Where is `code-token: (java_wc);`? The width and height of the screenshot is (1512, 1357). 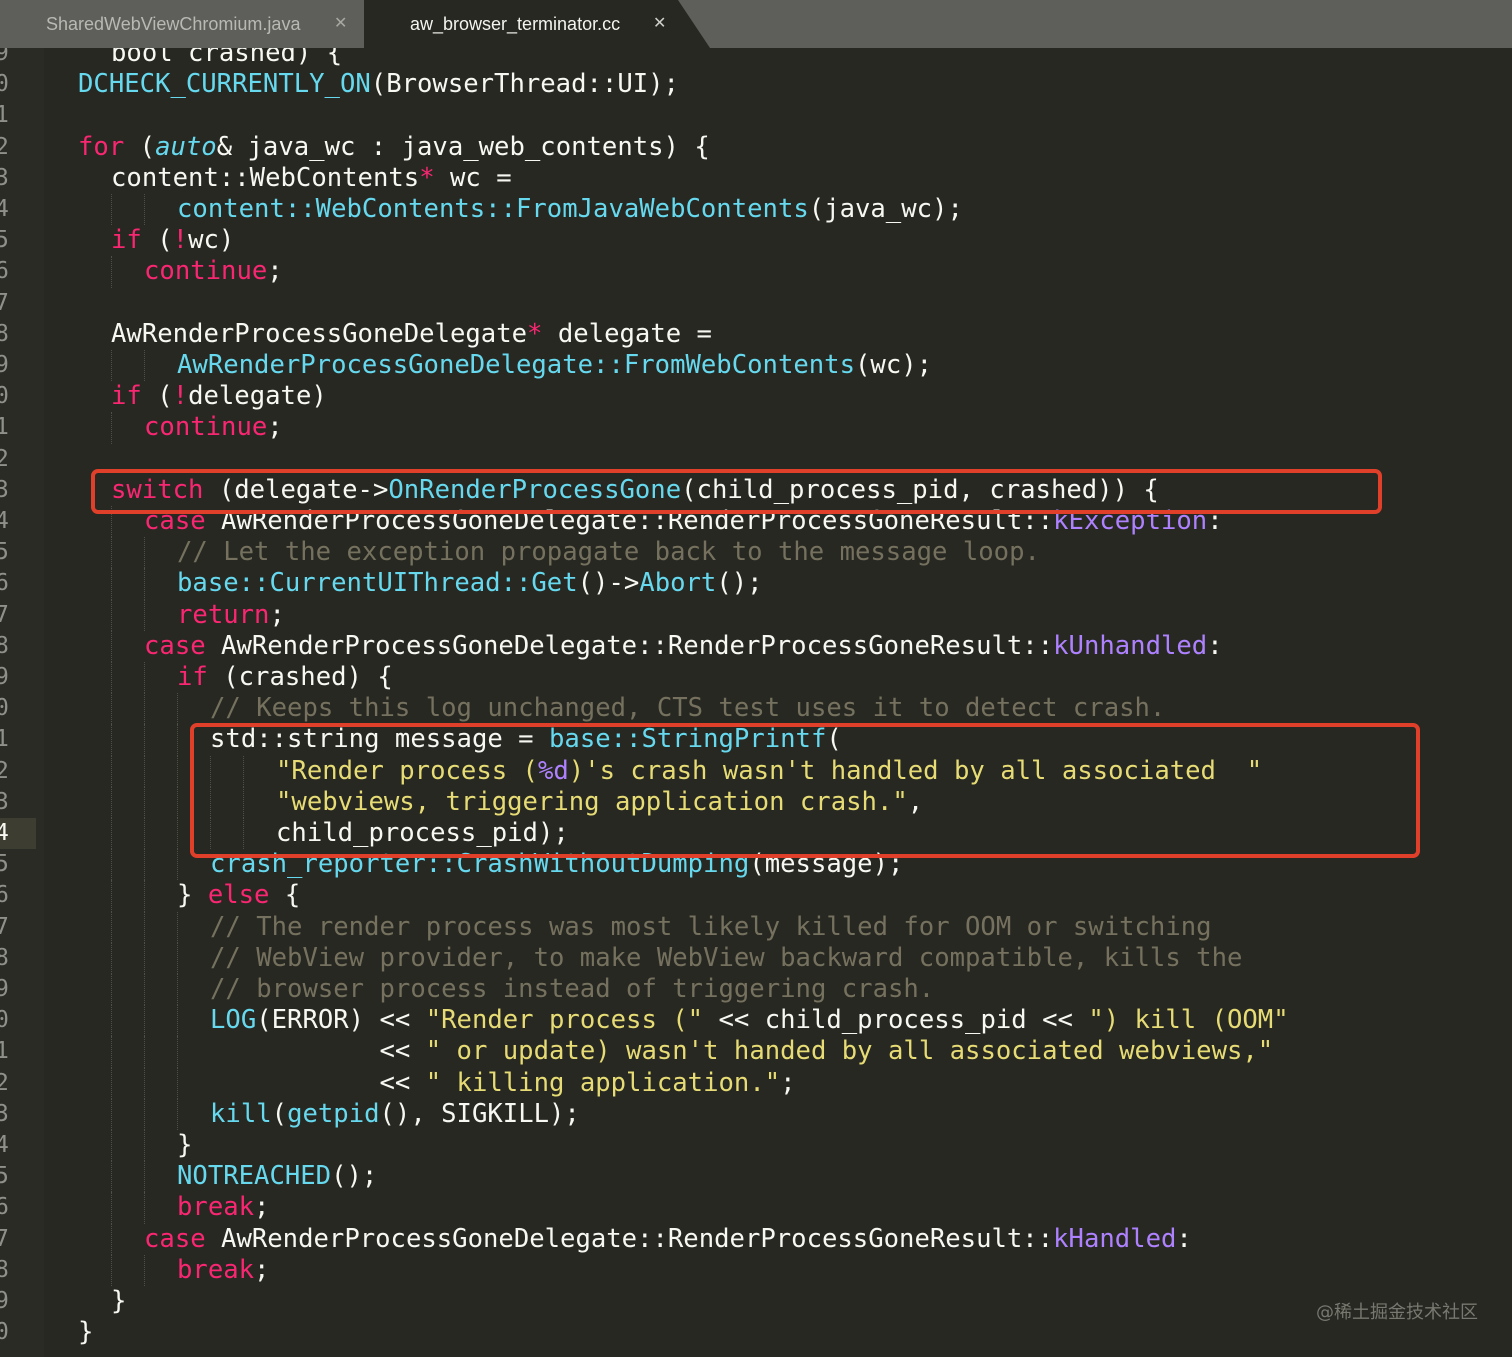 code-token: (java_wc); is located at coordinates (885, 209).